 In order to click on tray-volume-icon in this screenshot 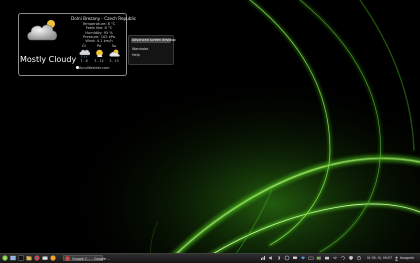, I will do `click(271, 258)`.